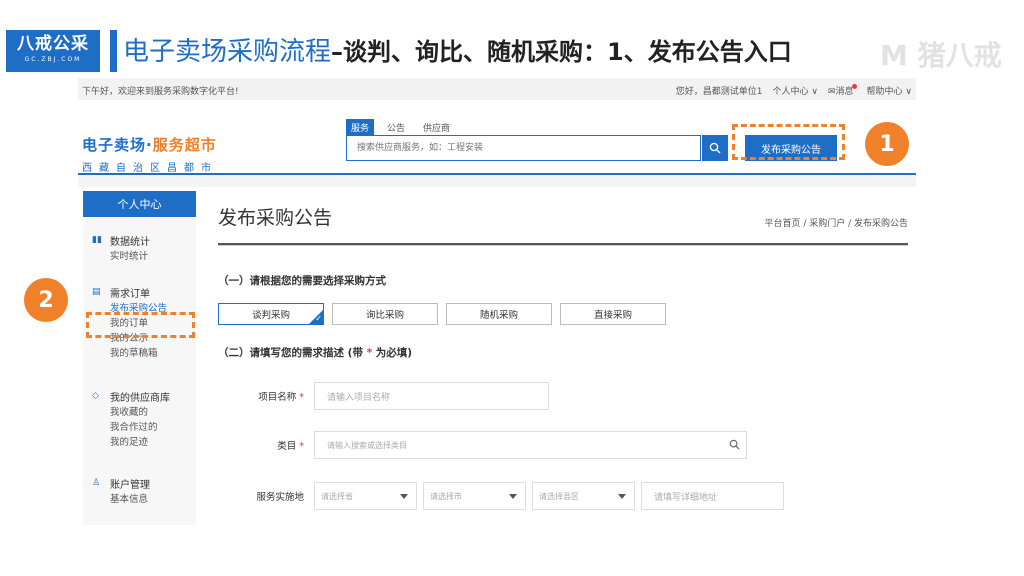 The width and height of the screenshot is (1024, 576). Describe the element at coordinates (97, 240) in the screenshot. I see `bar-chart-icon: ▮▮` at that location.